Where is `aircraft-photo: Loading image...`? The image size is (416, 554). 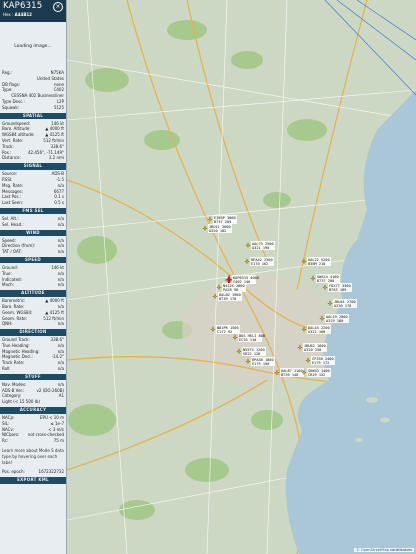 aircraft-photo: Loading image... is located at coordinates (33, 46).